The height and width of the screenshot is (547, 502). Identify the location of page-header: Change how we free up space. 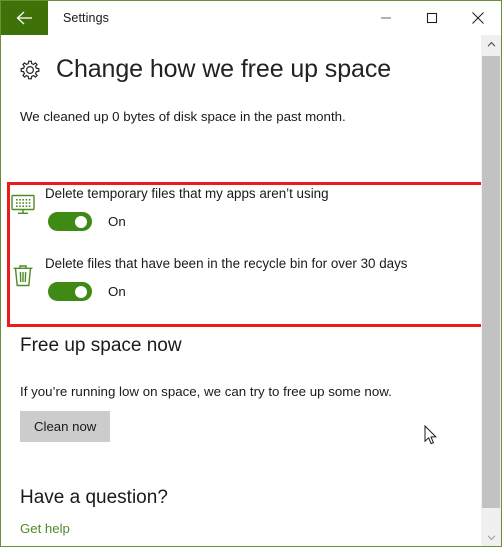
(241, 59).